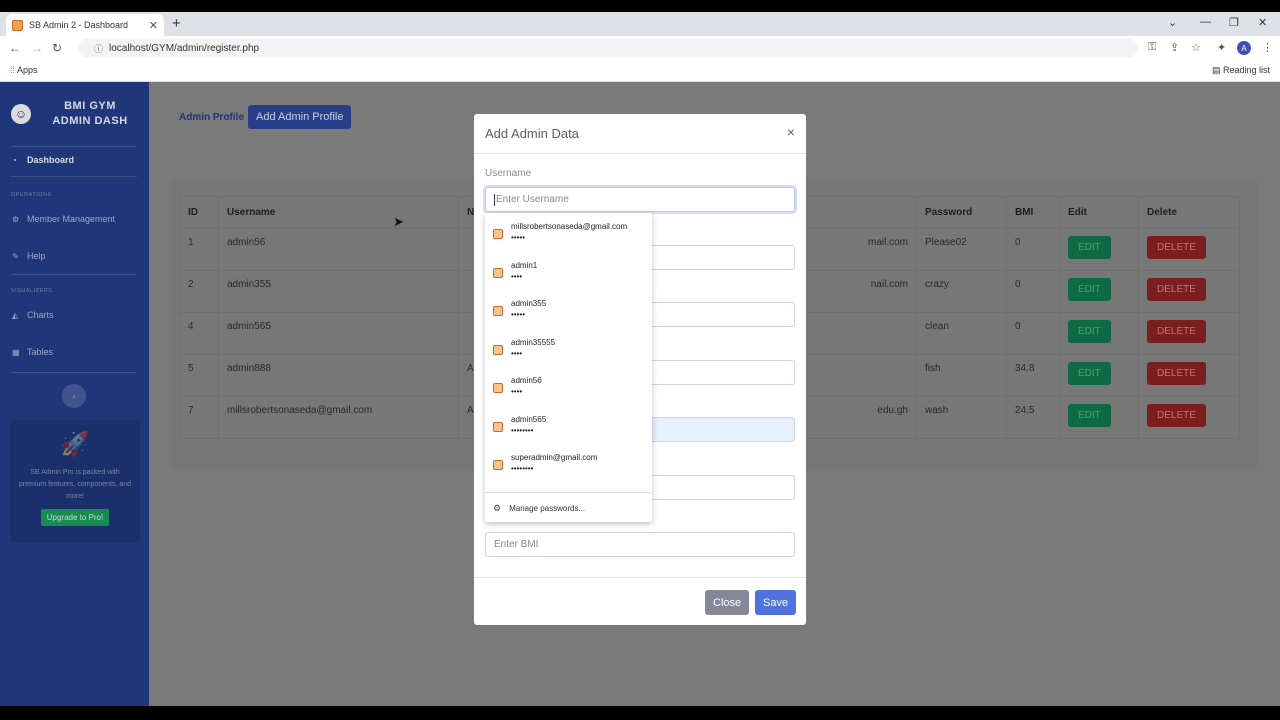 This screenshot has width=1280, height=720. I want to click on tachometer-icon: ◔, so click(14, 160).